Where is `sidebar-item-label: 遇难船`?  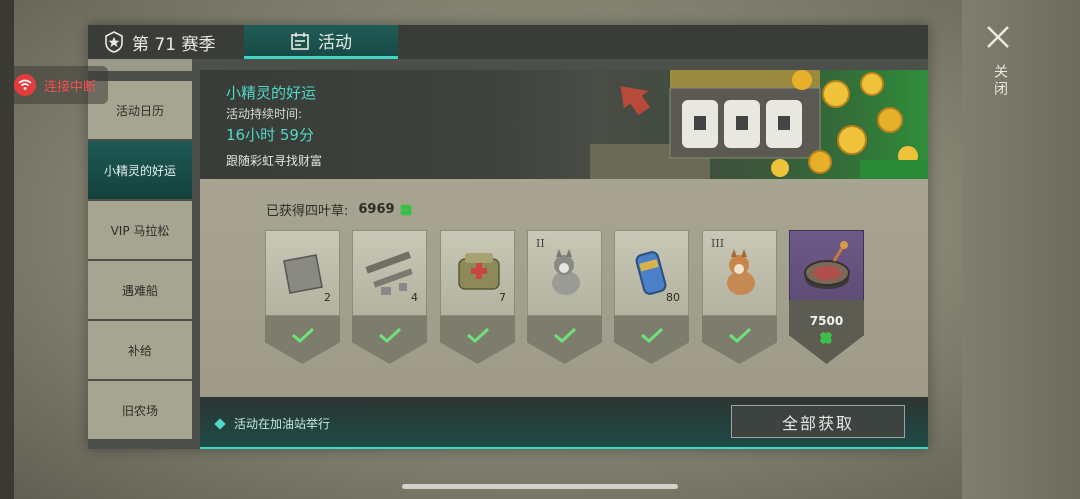 sidebar-item-label: 遇难船 is located at coordinates (139, 290).